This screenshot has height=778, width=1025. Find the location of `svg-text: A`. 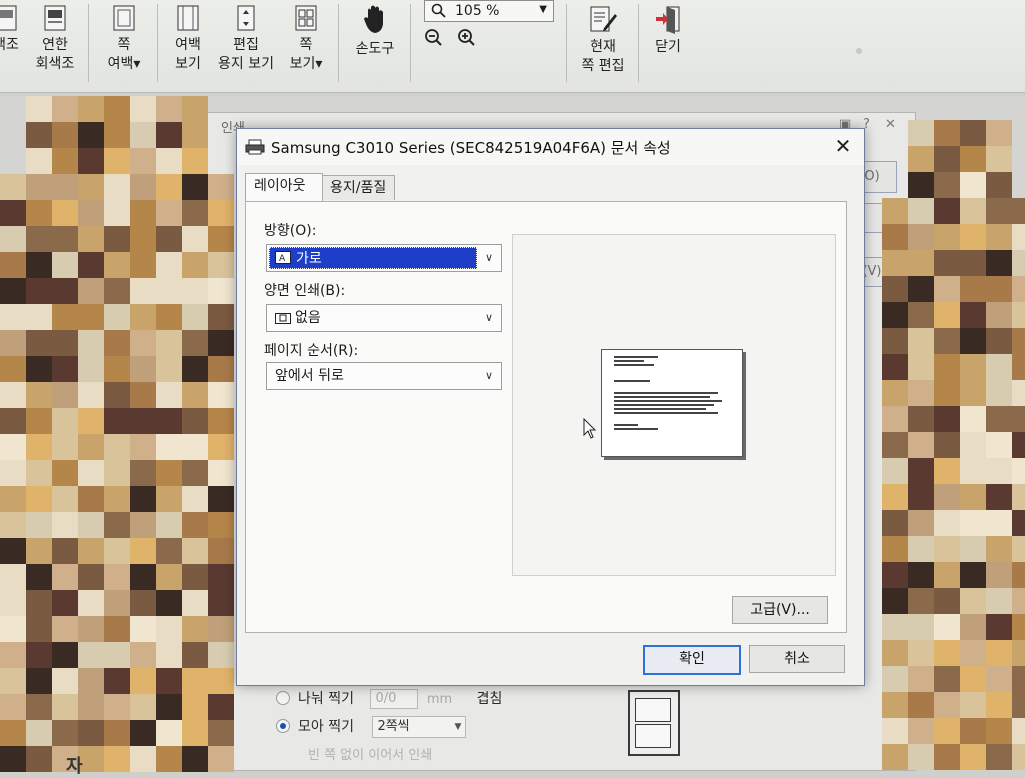

svg-text: A is located at coordinates (282, 259).